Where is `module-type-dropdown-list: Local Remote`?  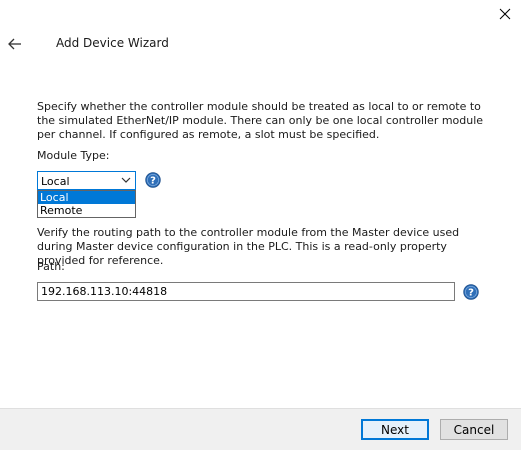 module-type-dropdown-list: Local Remote is located at coordinates (86, 204).